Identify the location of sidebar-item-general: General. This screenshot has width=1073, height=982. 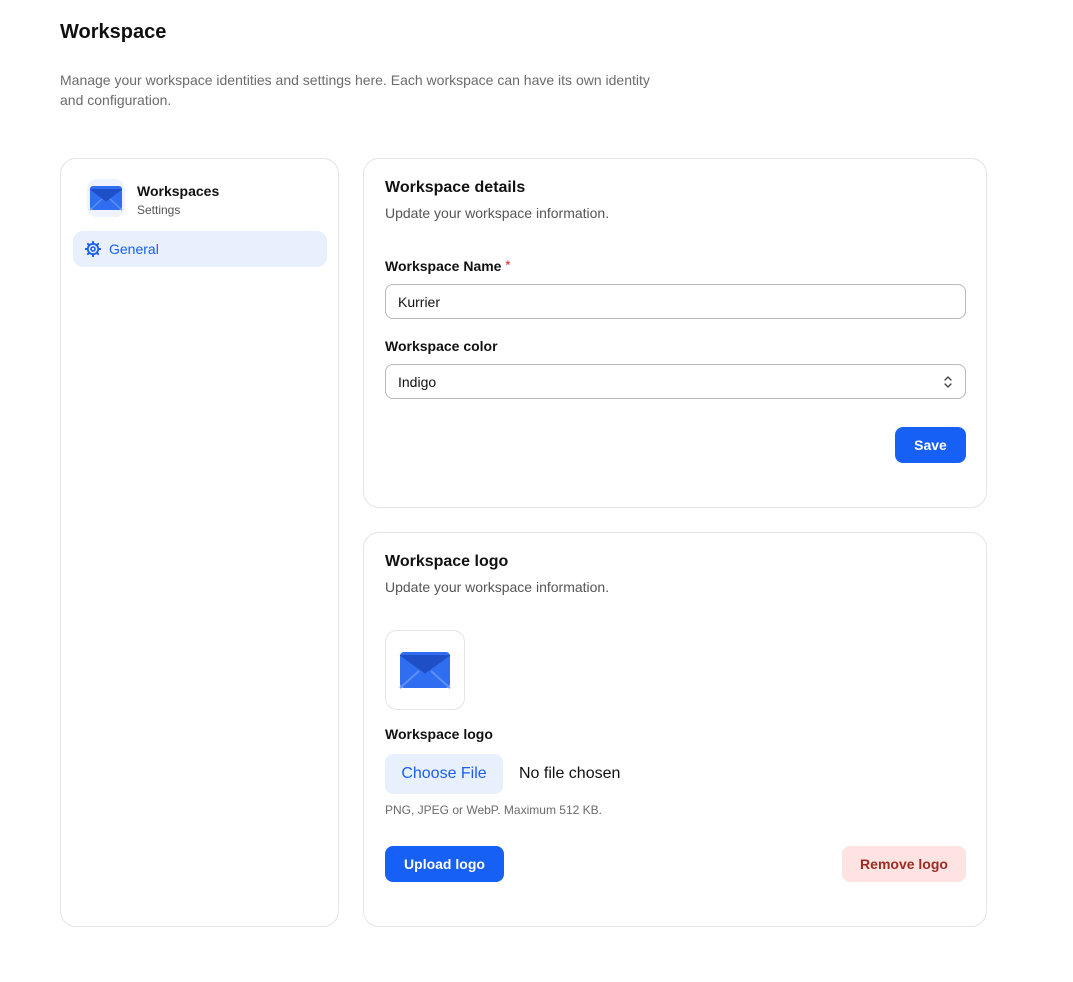
(200, 249).